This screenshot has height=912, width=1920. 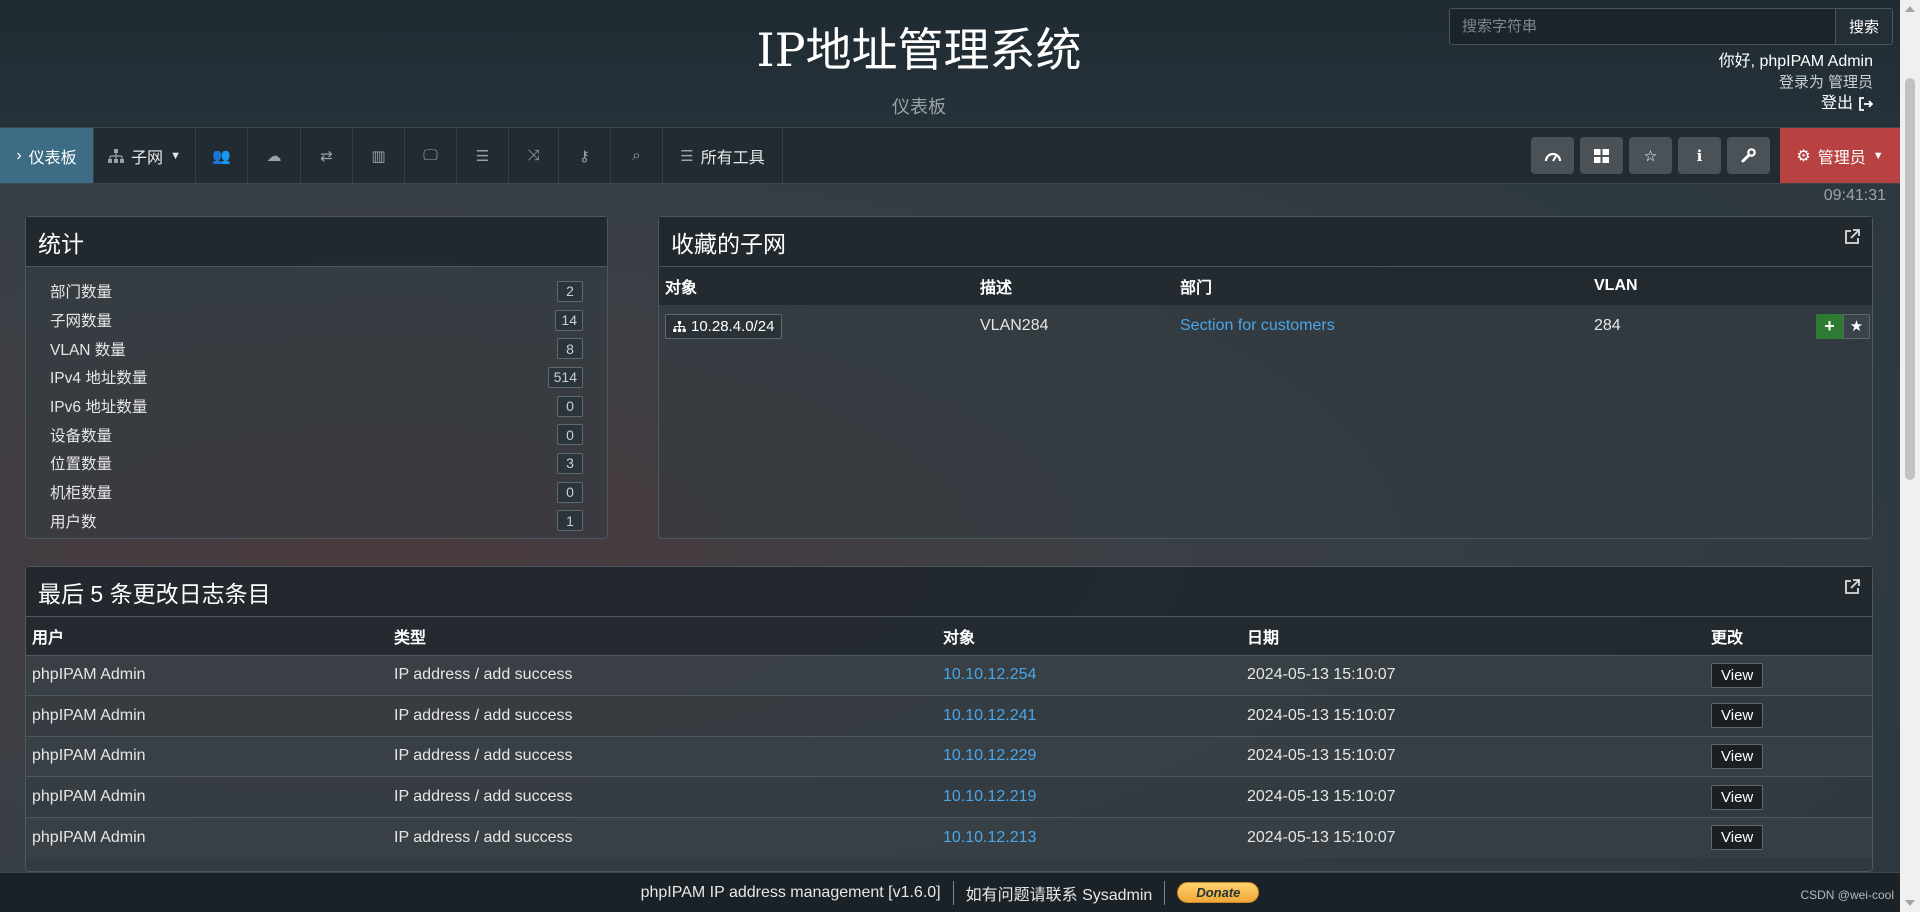 I want to click on chevron-right-icon: ›, so click(x=19, y=155).